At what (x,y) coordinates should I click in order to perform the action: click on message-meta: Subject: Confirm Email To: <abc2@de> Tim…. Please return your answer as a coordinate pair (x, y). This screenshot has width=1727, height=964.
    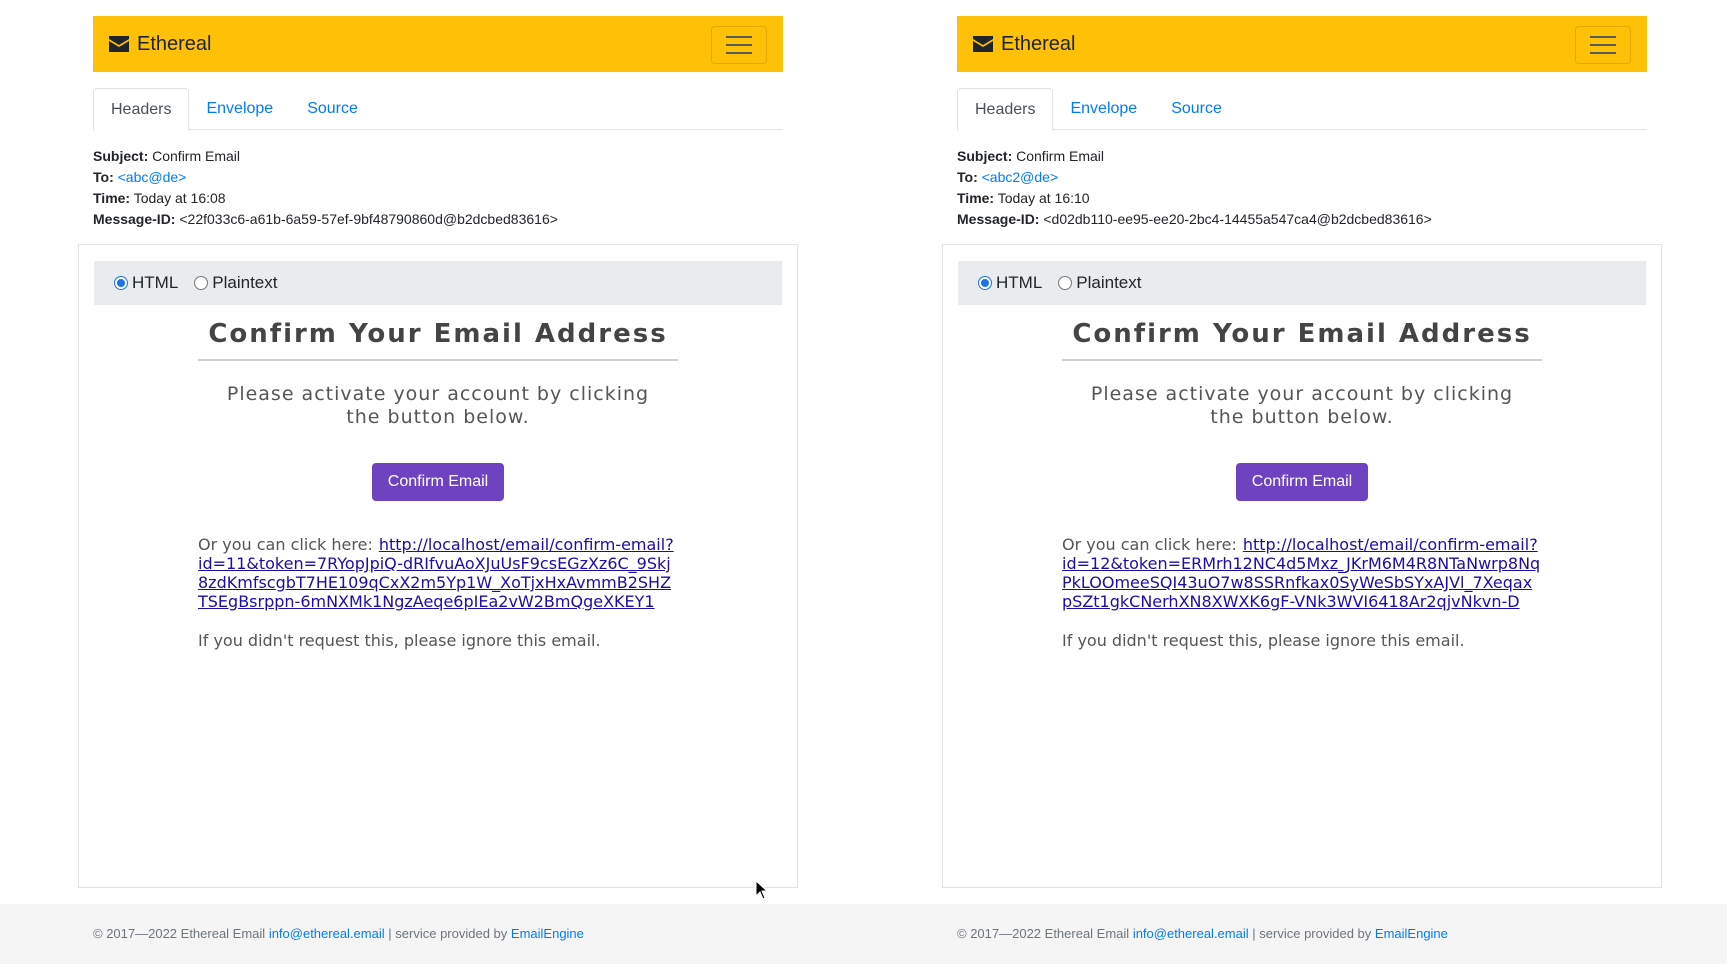
    Looking at the image, I should click on (1194, 188).